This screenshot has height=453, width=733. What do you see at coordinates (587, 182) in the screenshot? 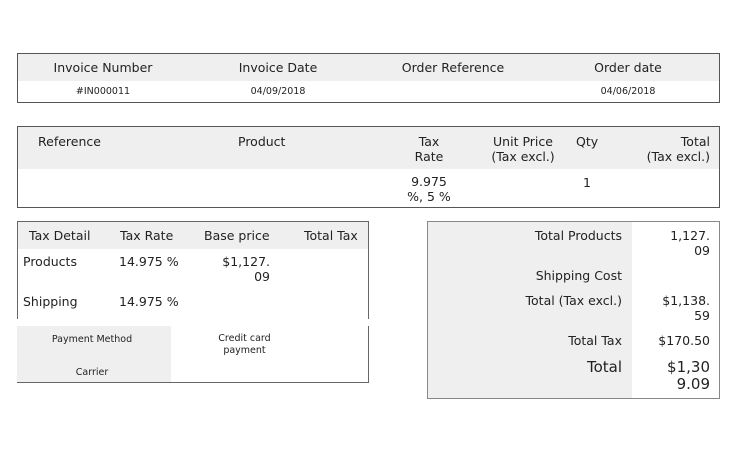
I see `row-qty: 1` at bounding box center [587, 182].